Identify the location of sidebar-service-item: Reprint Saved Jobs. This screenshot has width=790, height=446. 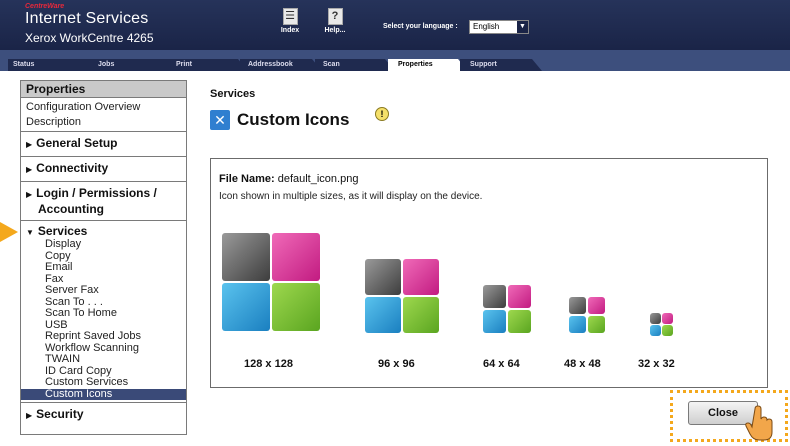
(103, 336).